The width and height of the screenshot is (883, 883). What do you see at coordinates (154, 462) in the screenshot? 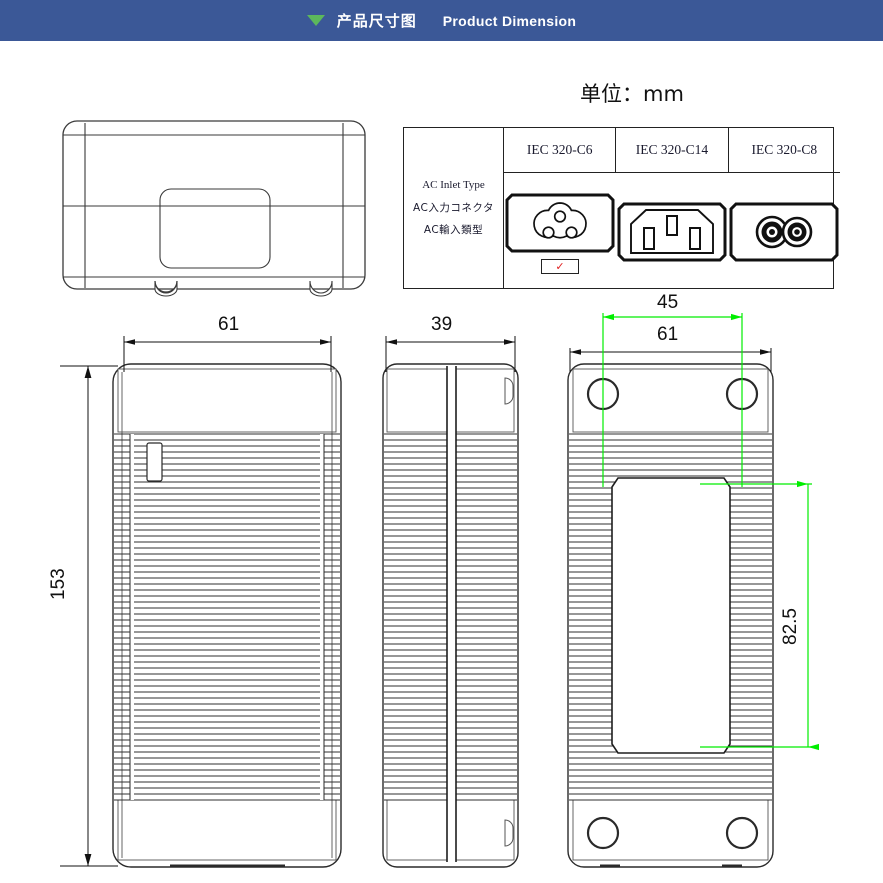
I see `led-slot` at bounding box center [154, 462].